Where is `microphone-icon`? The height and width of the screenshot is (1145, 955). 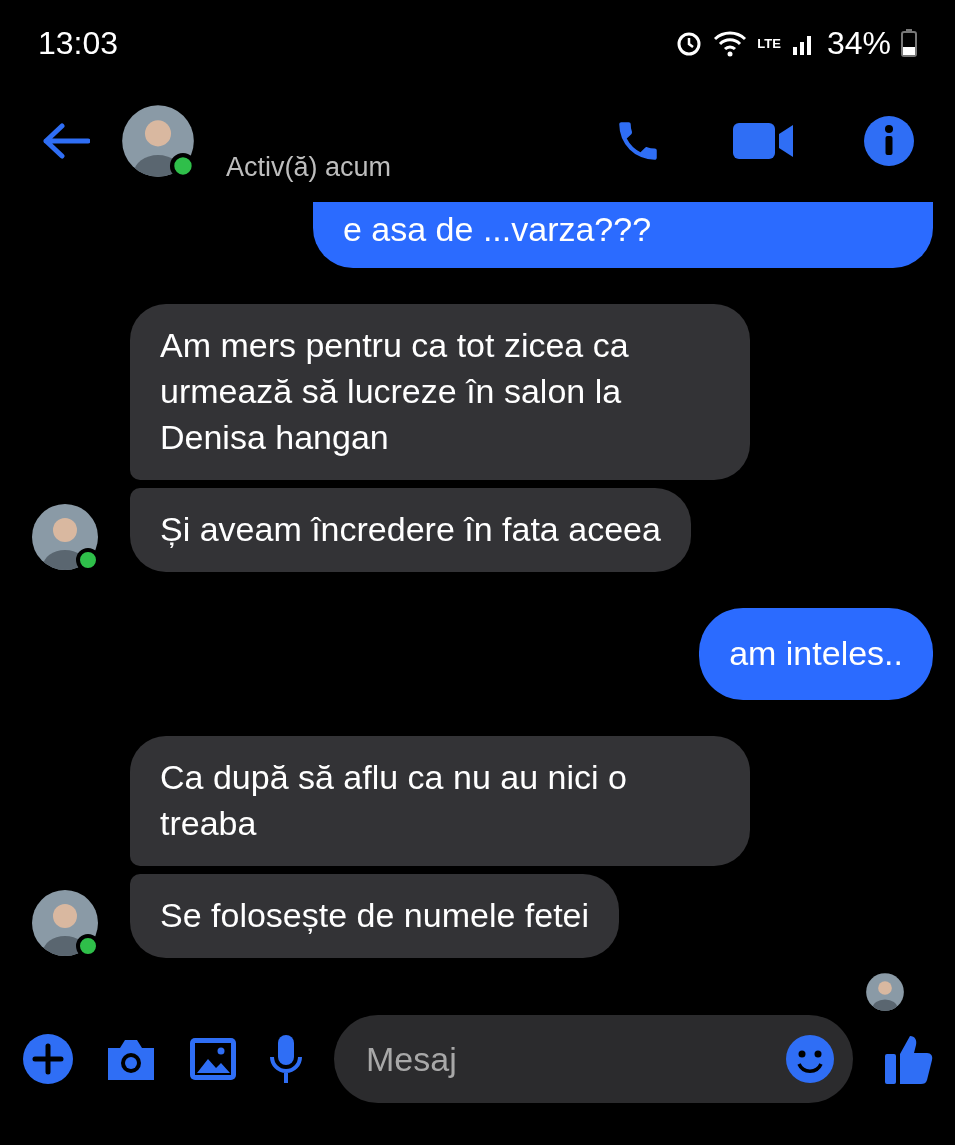 microphone-icon is located at coordinates (286, 1059).